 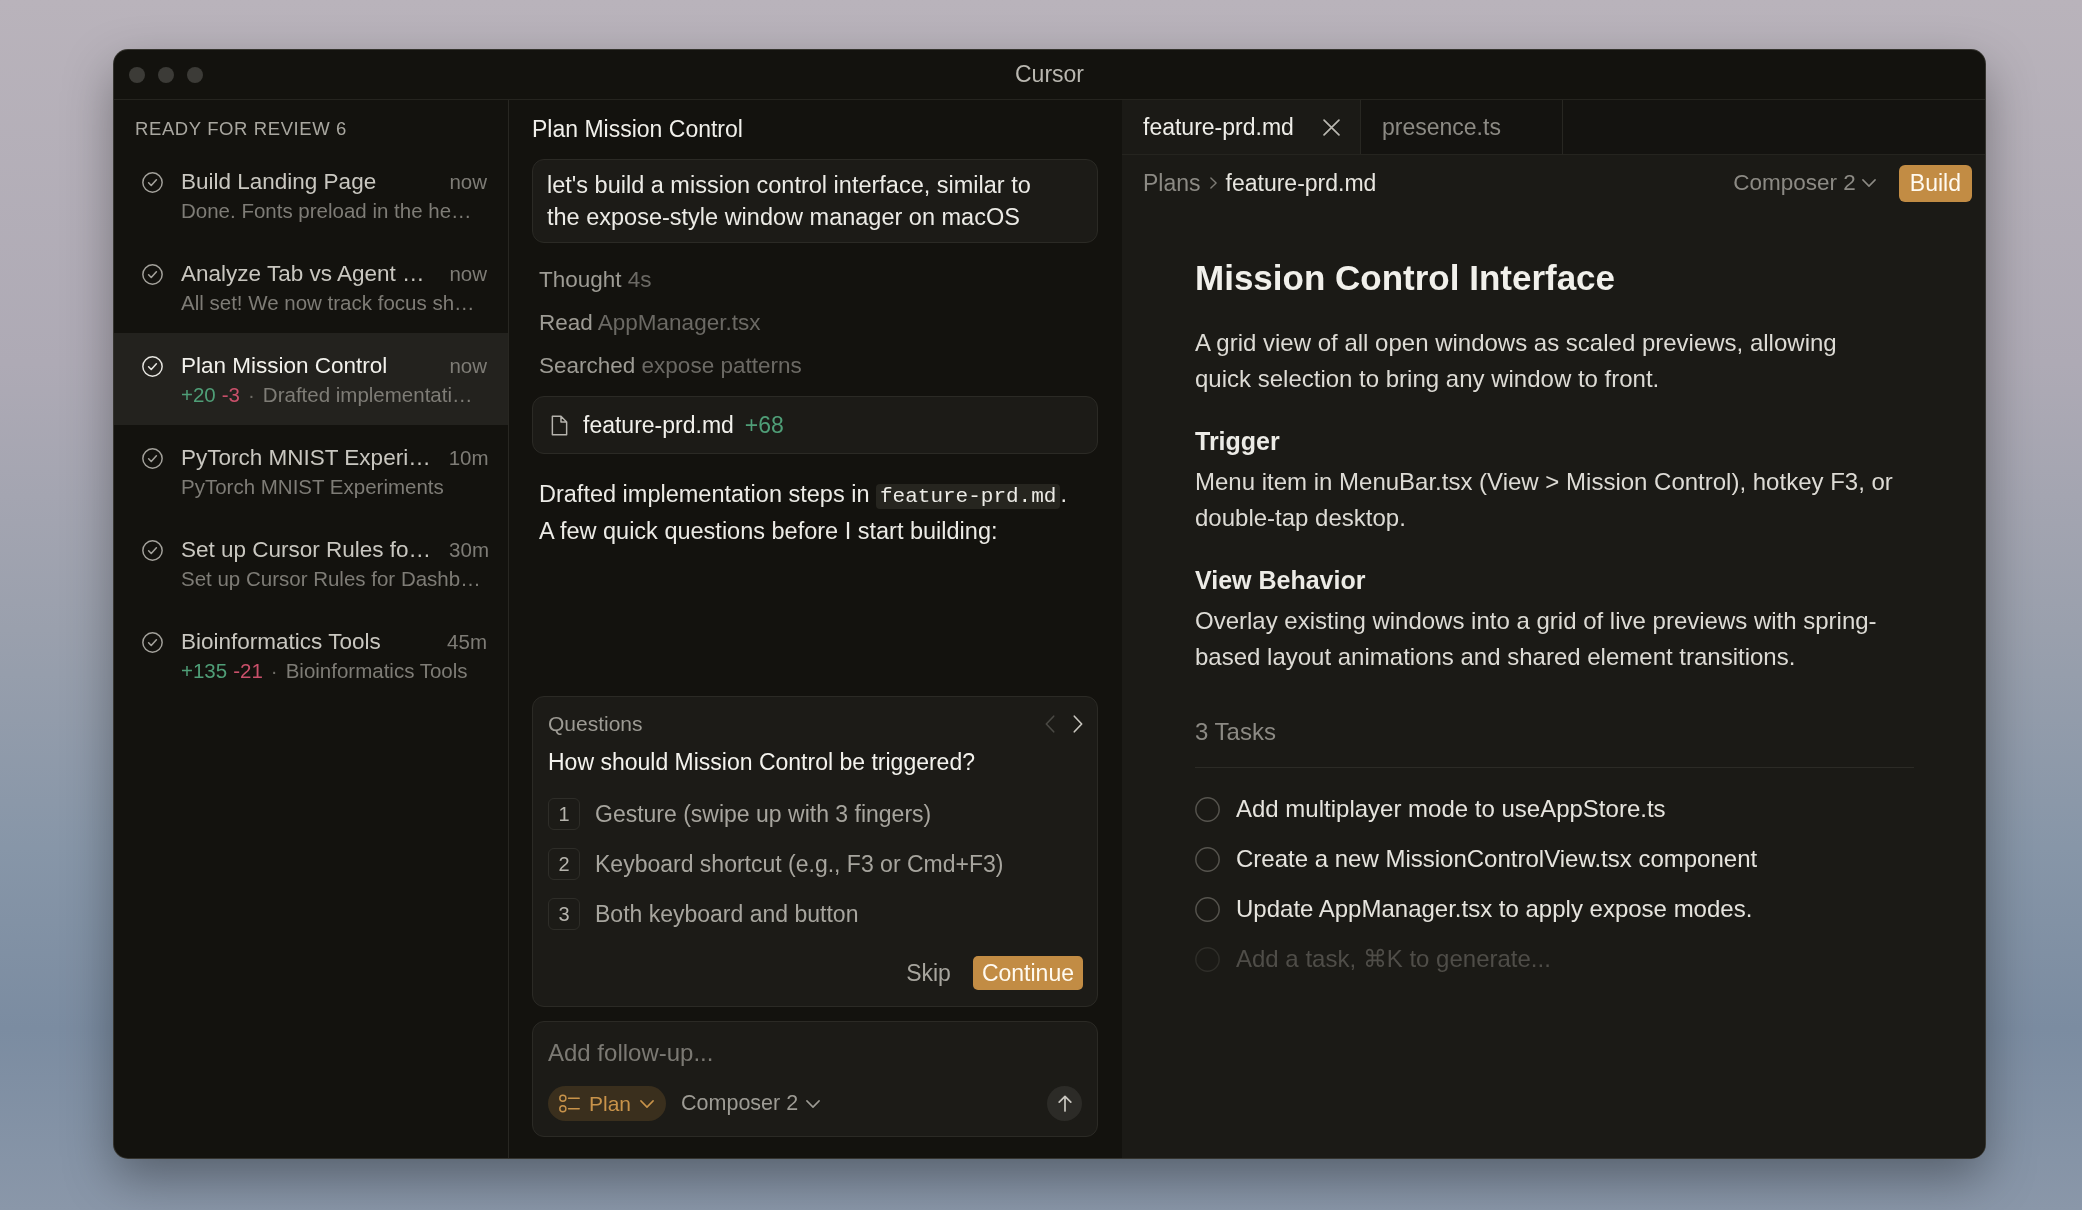 I want to click on question-text: How should Mission Control be triggered?, so click(x=762, y=762).